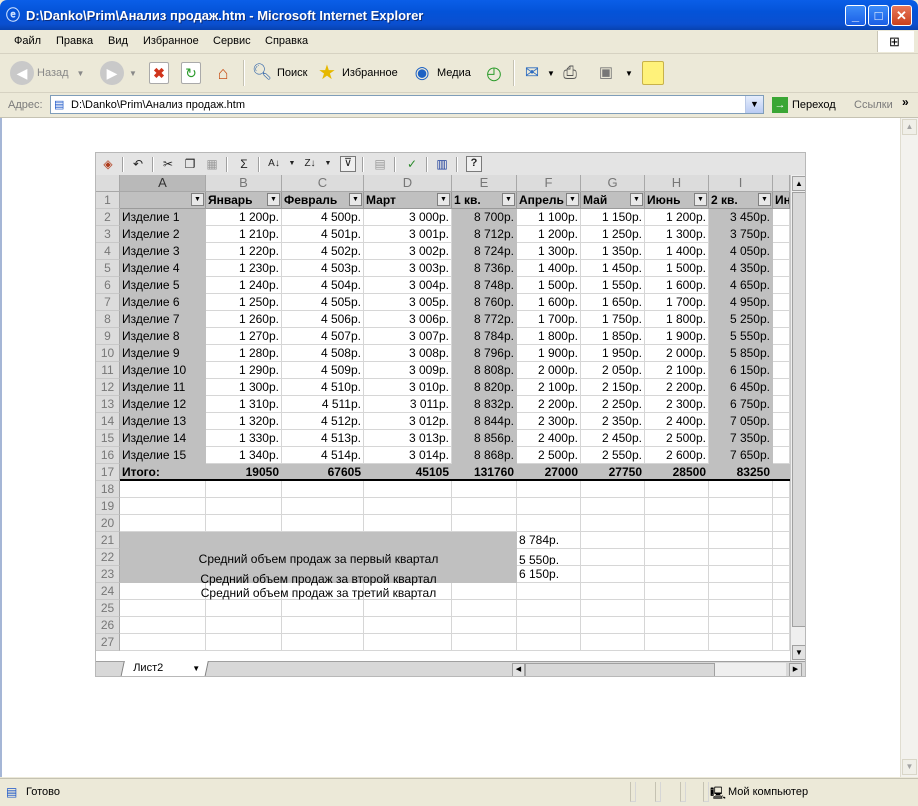  I want to click on sales-cell: 3 006р., so click(408, 319).